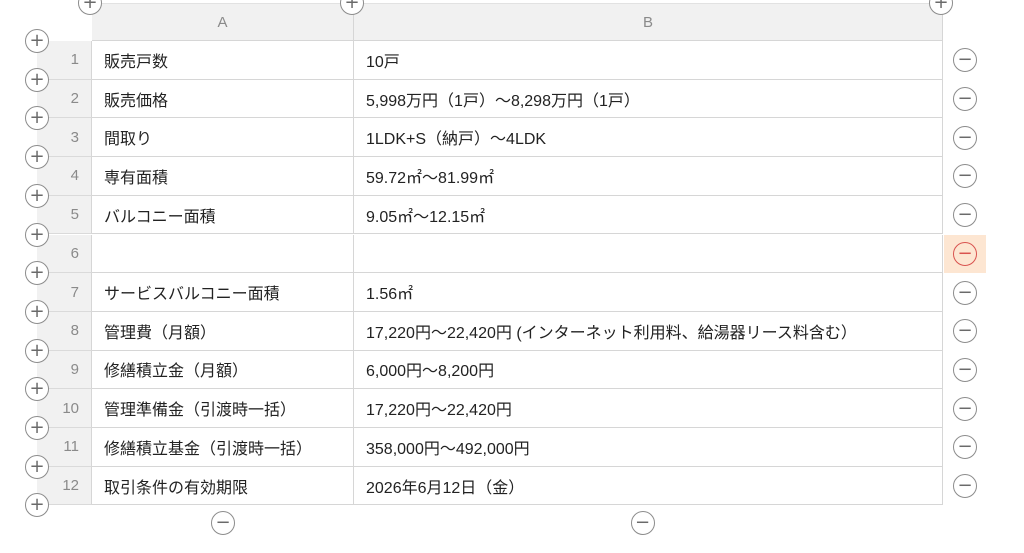  Describe the element at coordinates (223, 408) in the screenshot. I see `cell-a: 管理準備金（引渡時一括）` at that location.